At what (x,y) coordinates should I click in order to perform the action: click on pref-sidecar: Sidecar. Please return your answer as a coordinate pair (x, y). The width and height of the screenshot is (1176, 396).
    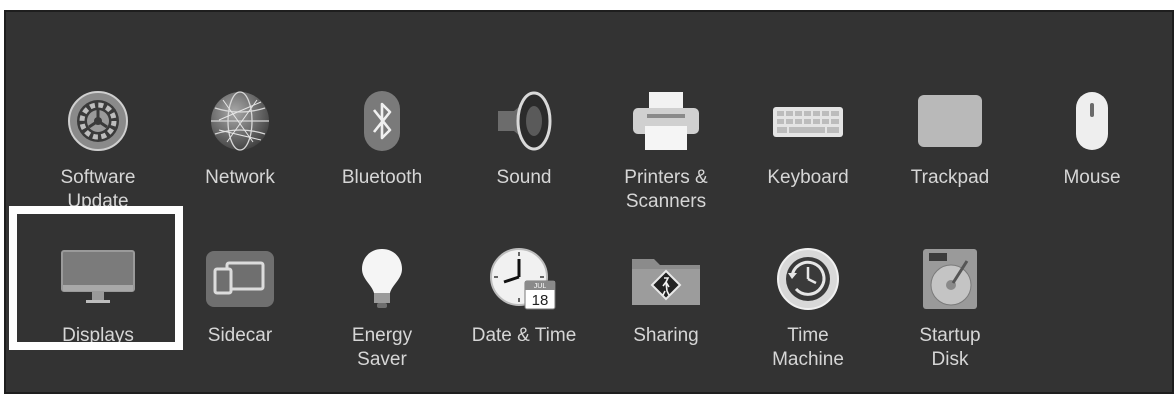
    Looking at the image, I should click on (240, 311).